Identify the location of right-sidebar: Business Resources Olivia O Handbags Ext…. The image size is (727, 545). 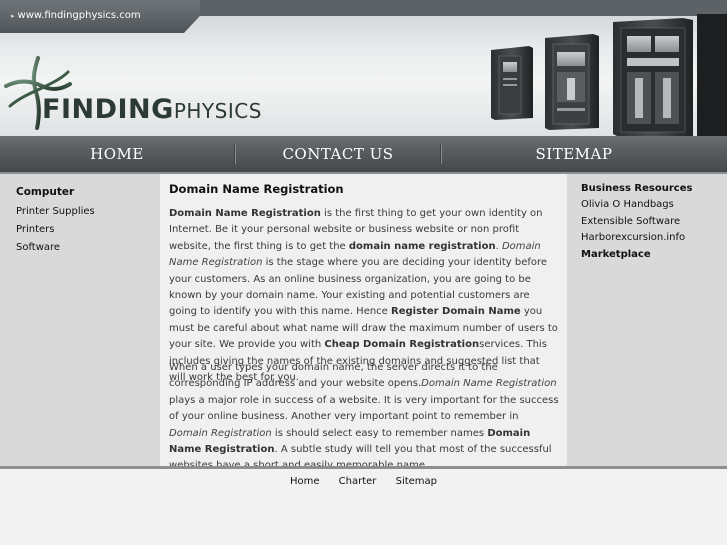
(647, 320).